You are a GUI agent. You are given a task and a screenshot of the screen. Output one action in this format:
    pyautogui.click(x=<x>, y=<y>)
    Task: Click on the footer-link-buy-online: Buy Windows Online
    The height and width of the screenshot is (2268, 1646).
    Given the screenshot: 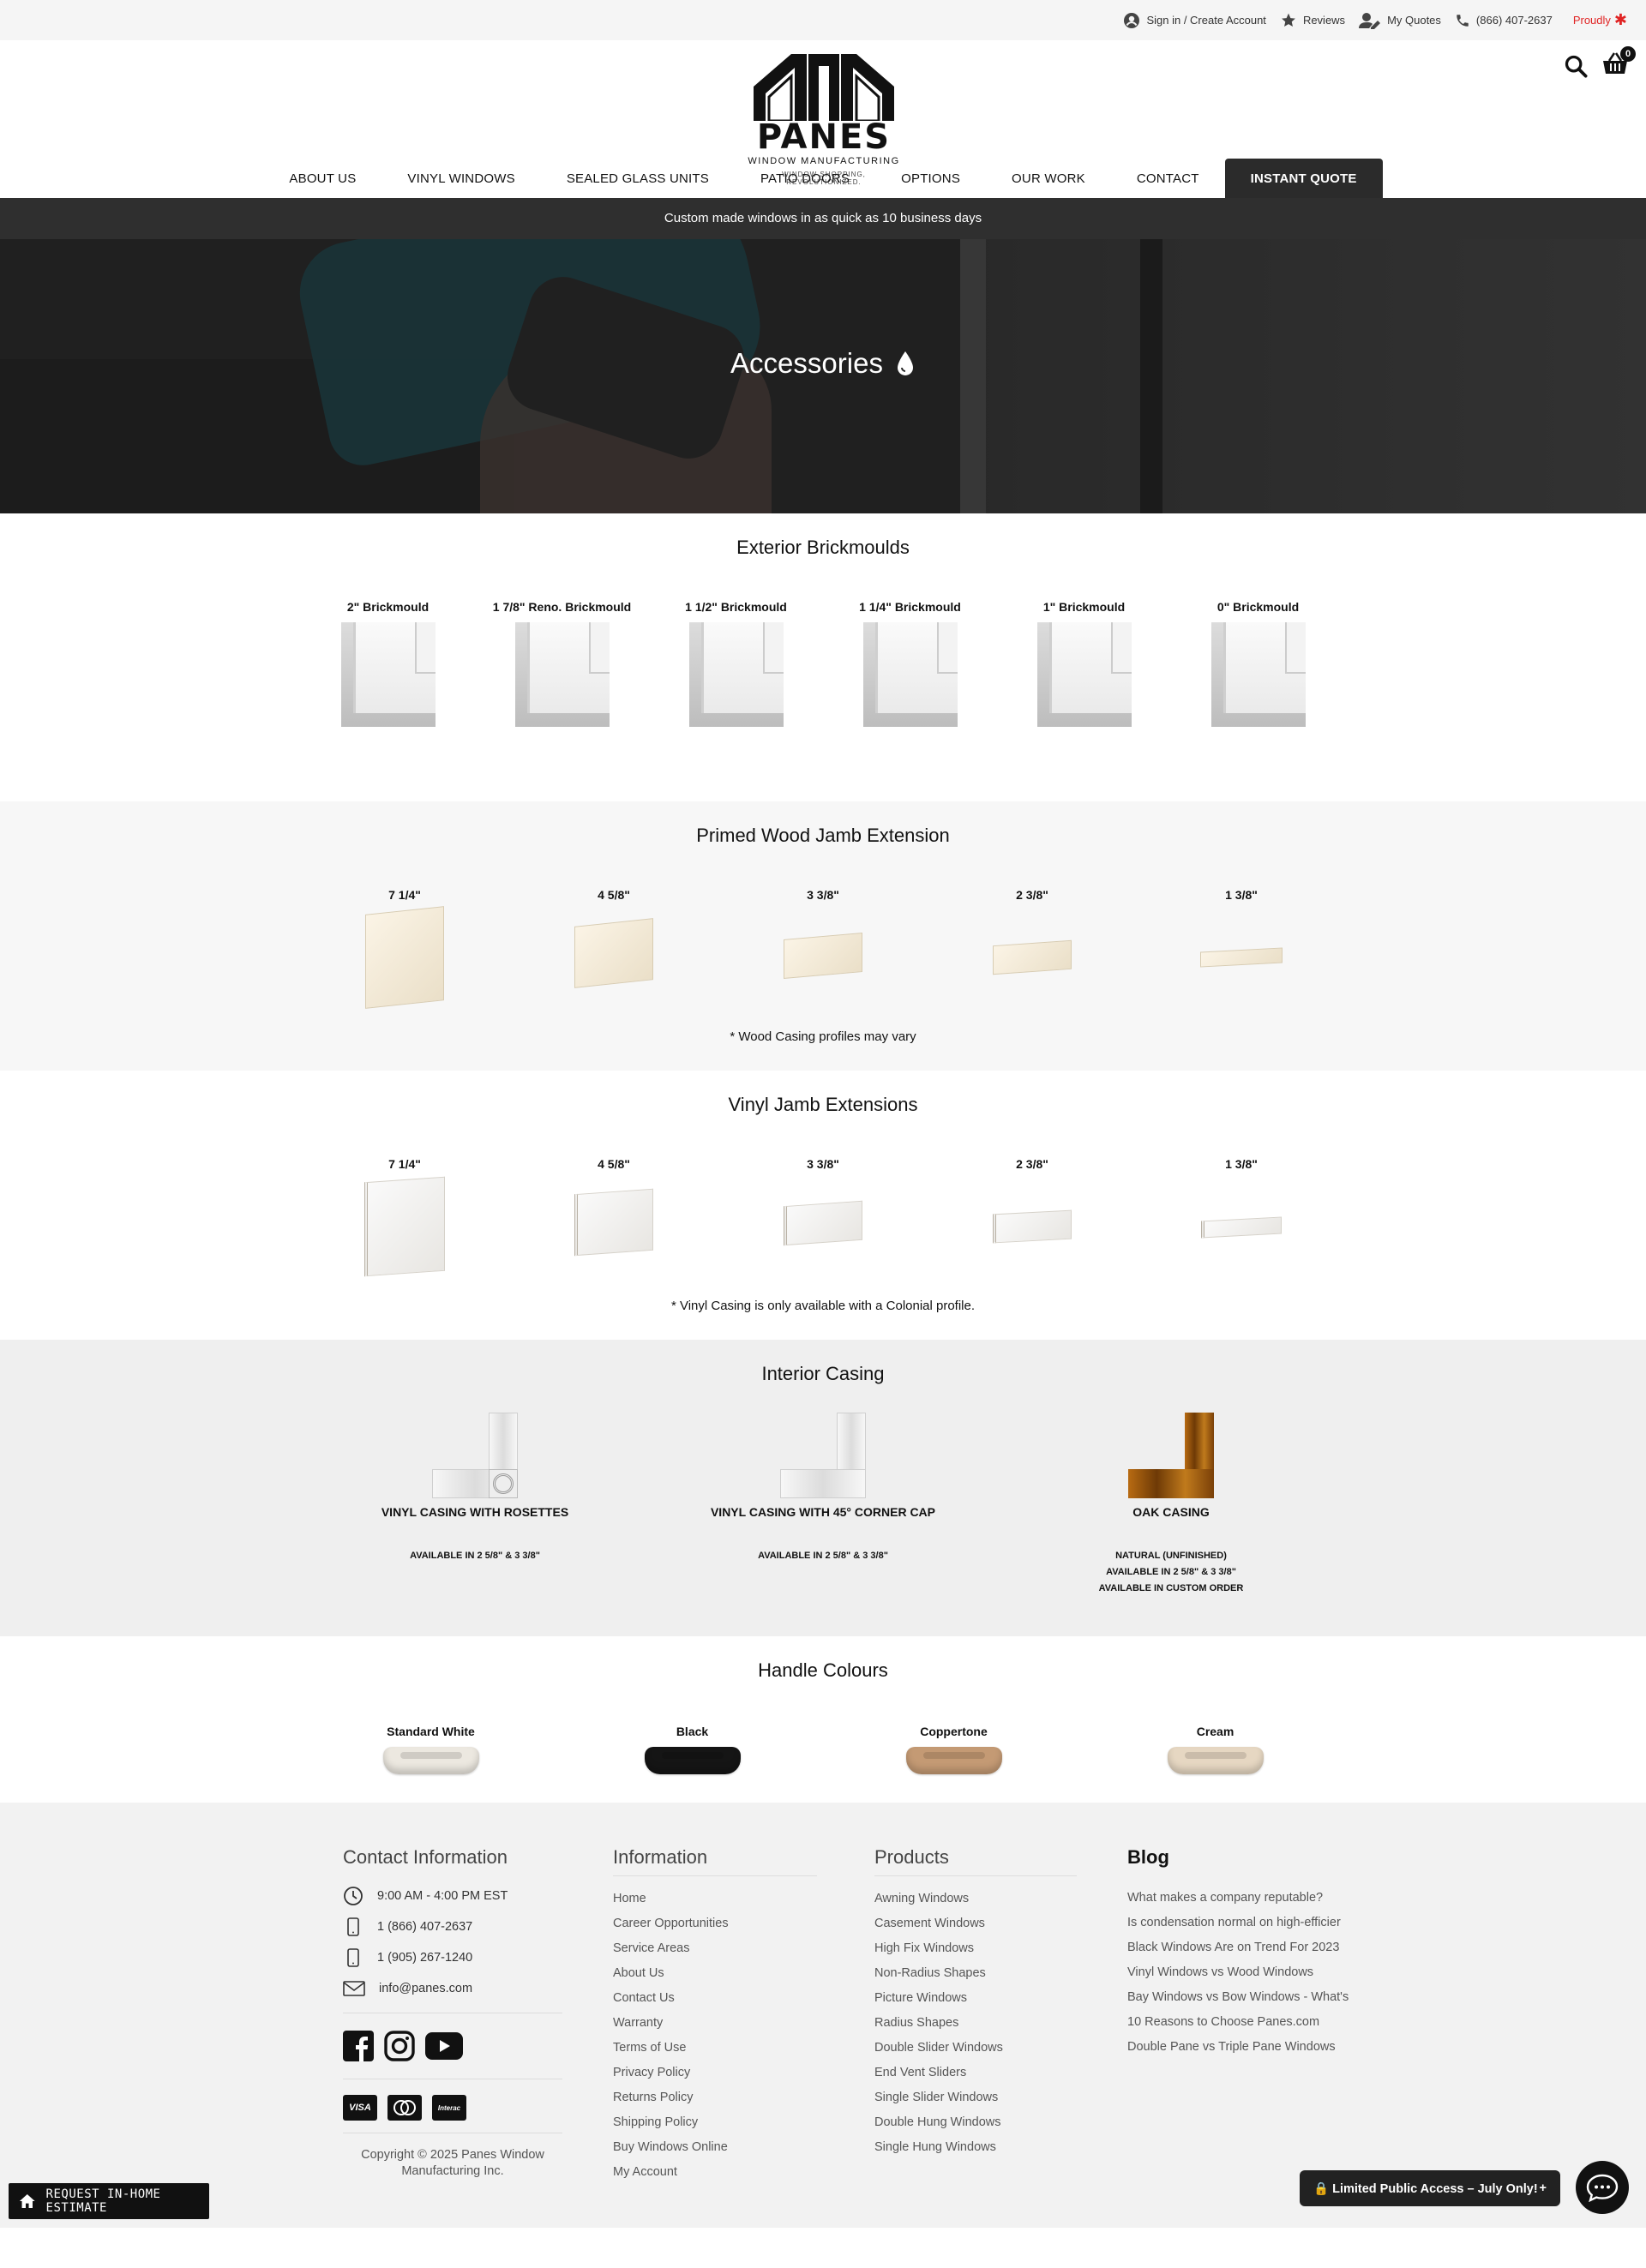 What is the action you would take?
    pyautogui.click(x=715, y=2147)
    